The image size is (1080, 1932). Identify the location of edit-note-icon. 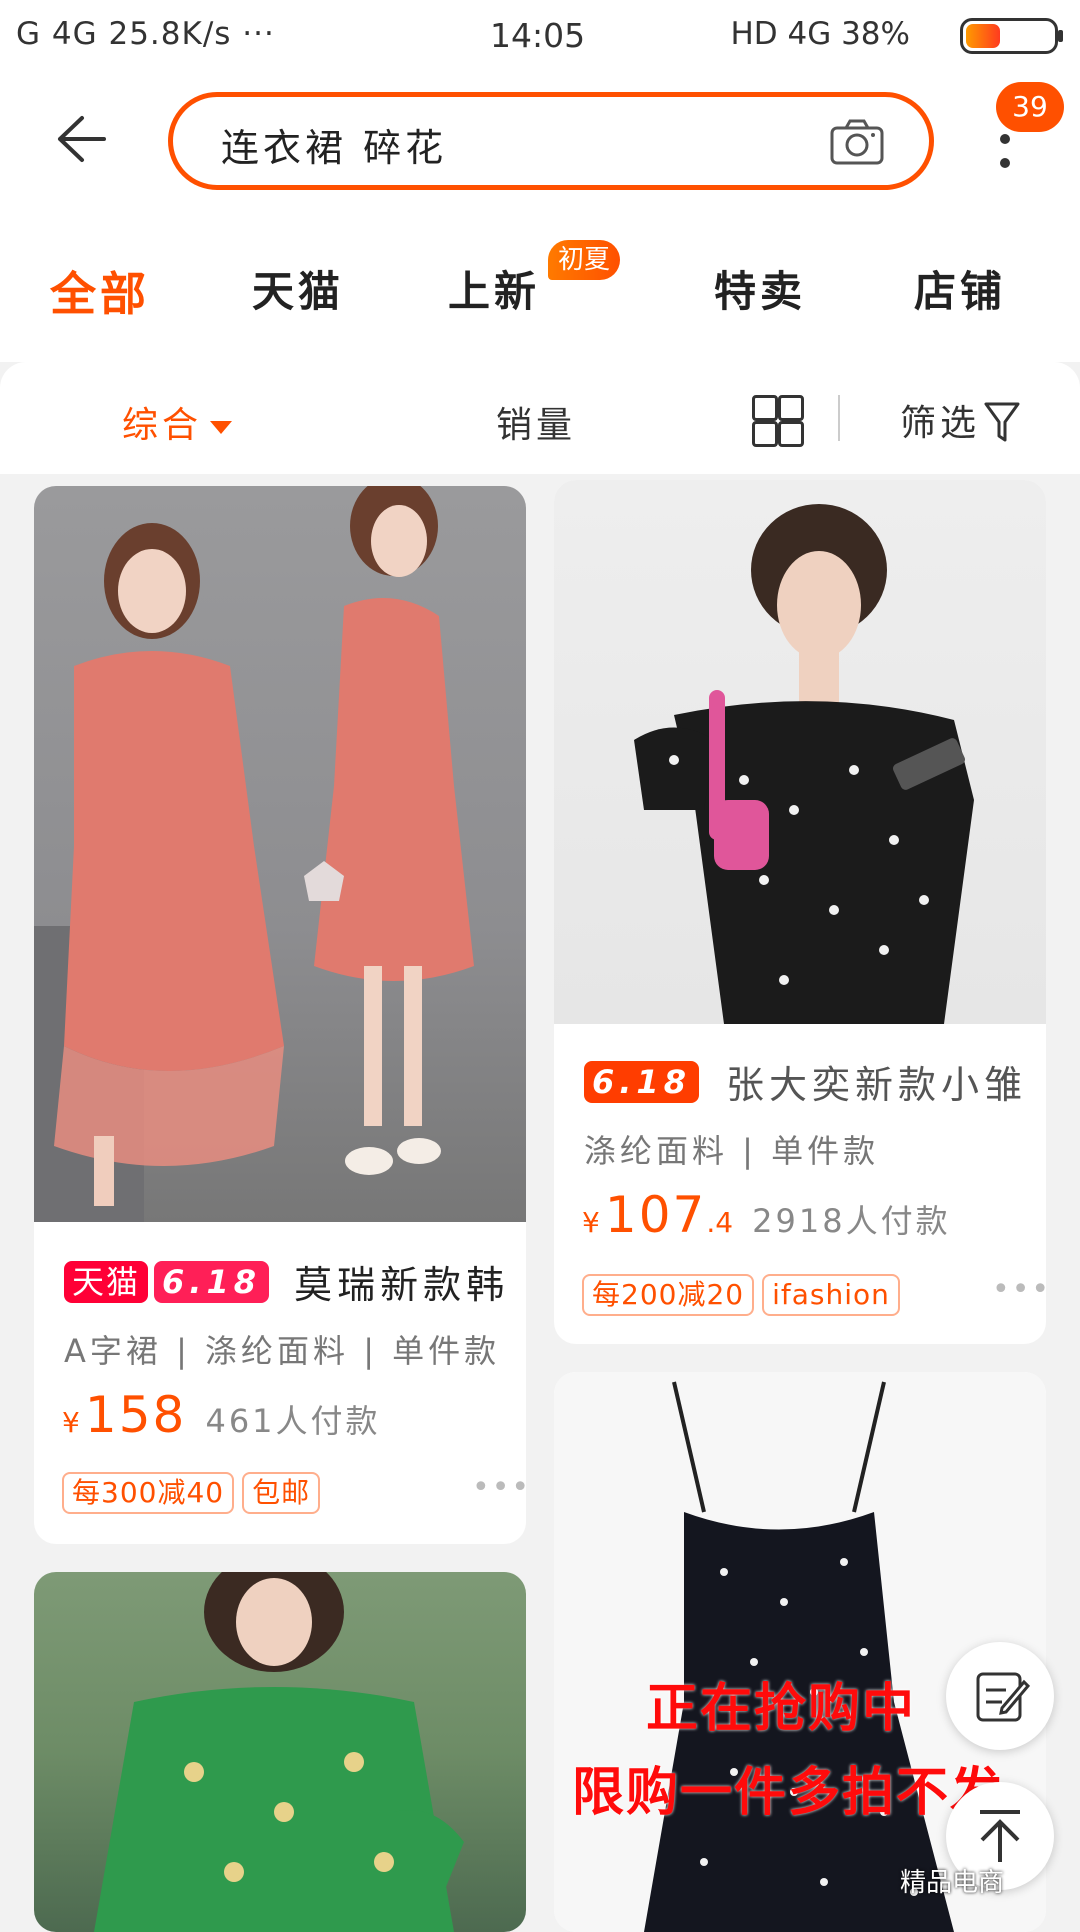
(1003, 1697).